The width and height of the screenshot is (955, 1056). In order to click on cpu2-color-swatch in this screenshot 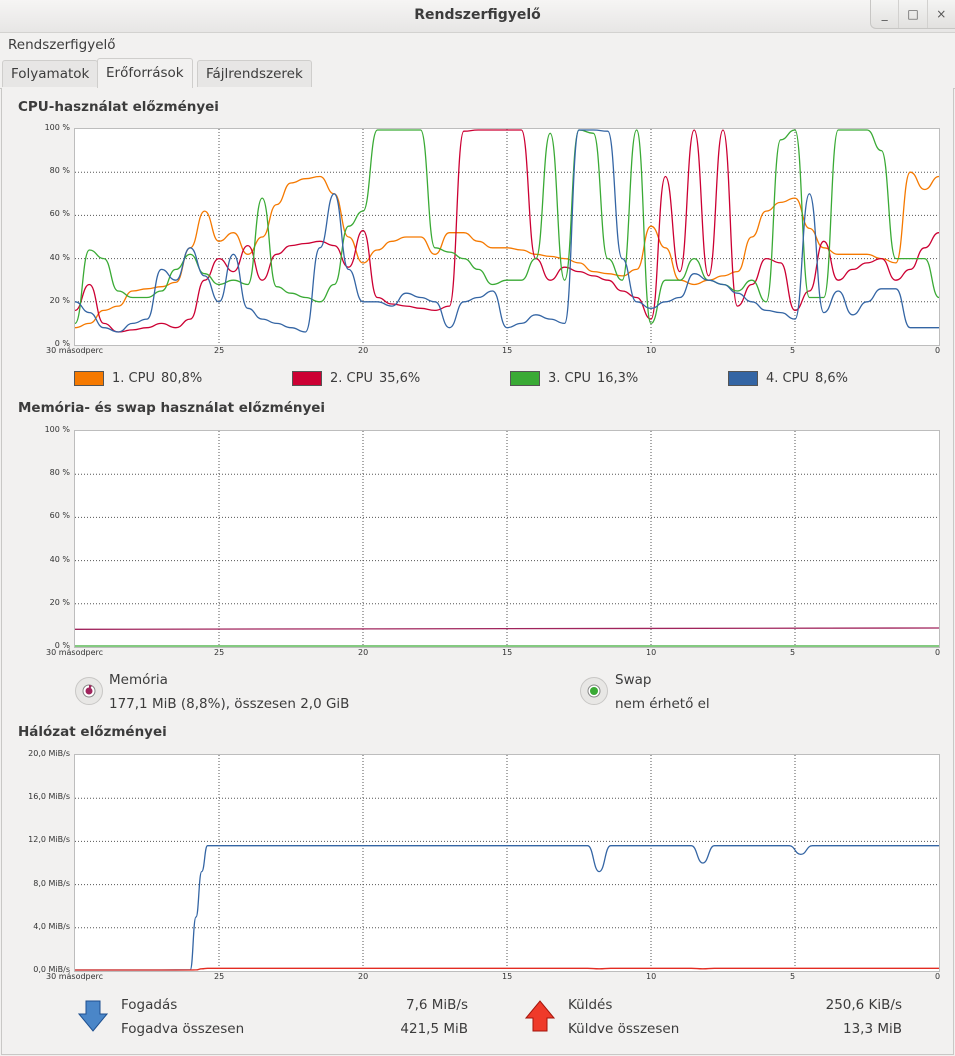, I will do `click(307, 378)`.